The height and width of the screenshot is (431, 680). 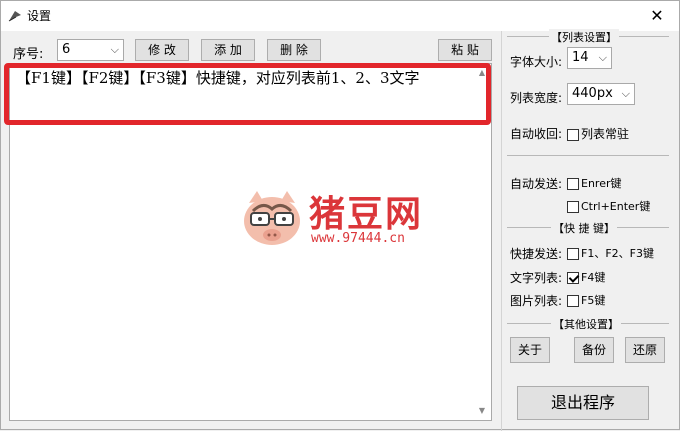 What do you see at coordinates (573, 301) in the screenshot?
I see `f5-checkbox` at bounding box center [573, 301].